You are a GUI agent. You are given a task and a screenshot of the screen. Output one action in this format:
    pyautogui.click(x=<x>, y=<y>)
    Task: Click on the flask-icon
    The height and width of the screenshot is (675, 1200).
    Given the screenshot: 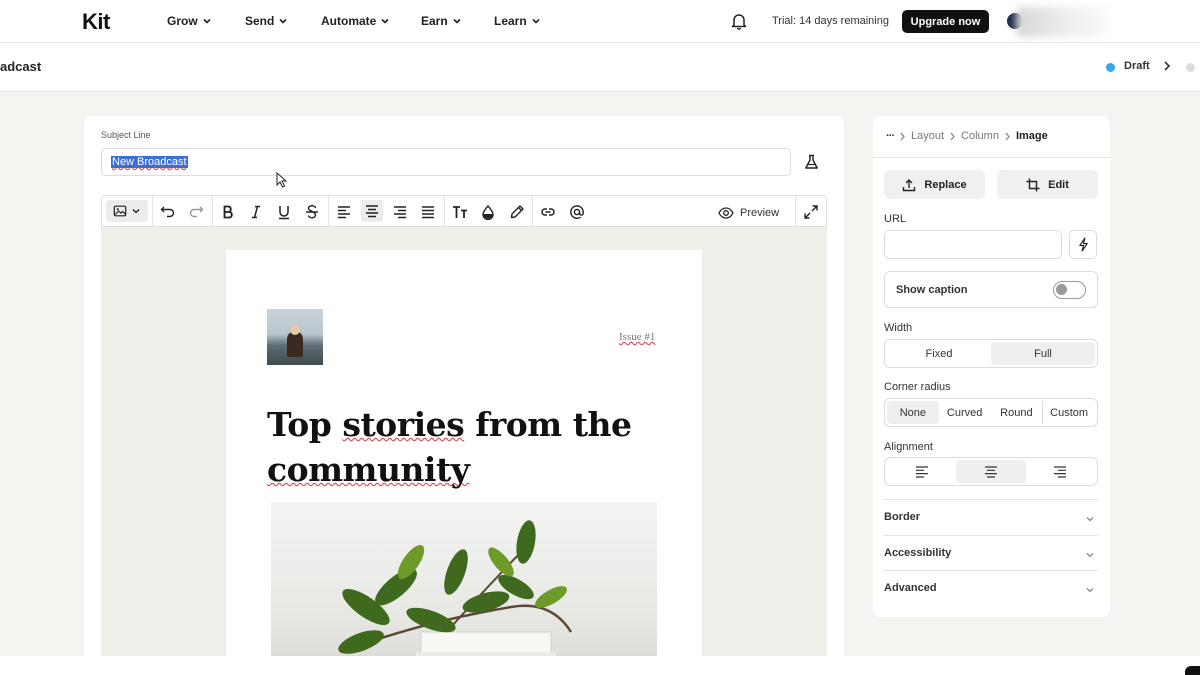 What is the action you would take?
    pyautogui.click(x=811, y=162)
    